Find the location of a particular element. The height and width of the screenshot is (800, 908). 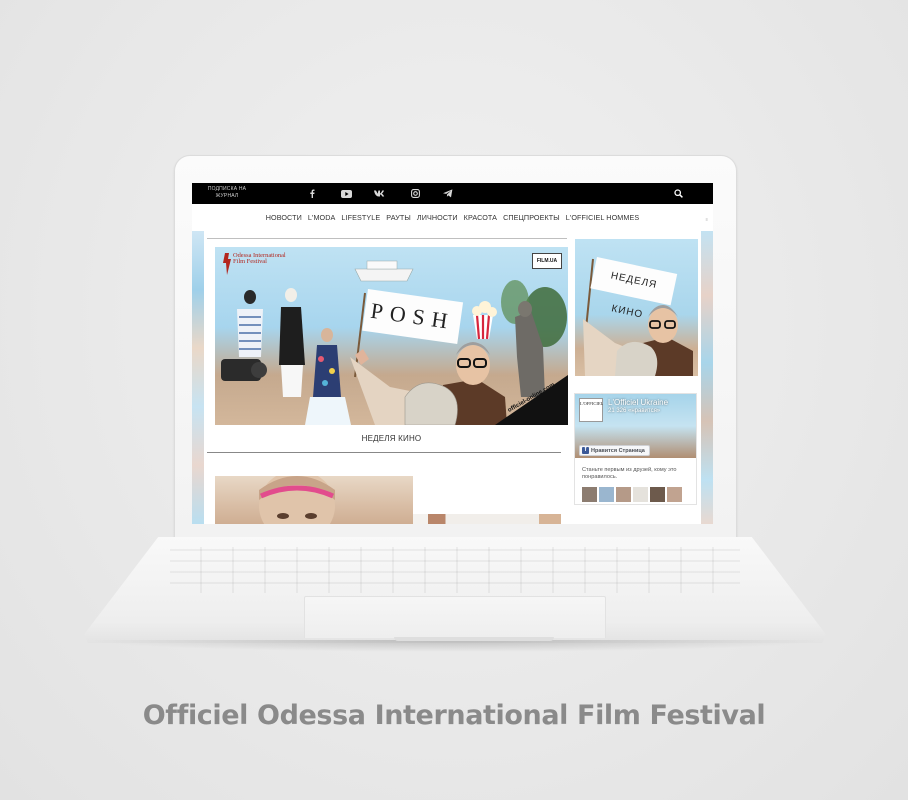

telegram-icon is located at coordinates (448, 193).